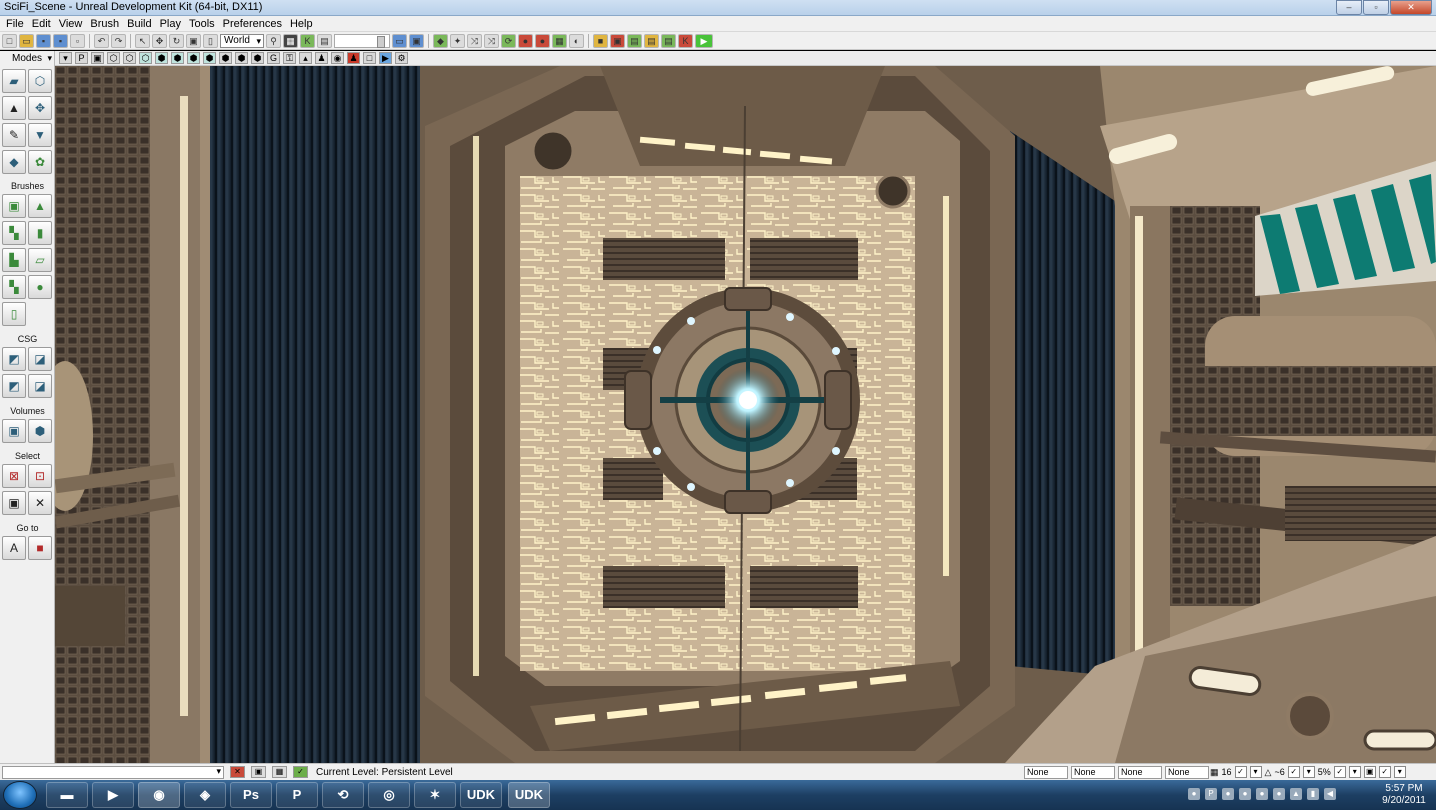 Image resolution: width=1436 pixels, height=810 pixels. I want to click on menu-preferences: Preferences, so click(252, 24).